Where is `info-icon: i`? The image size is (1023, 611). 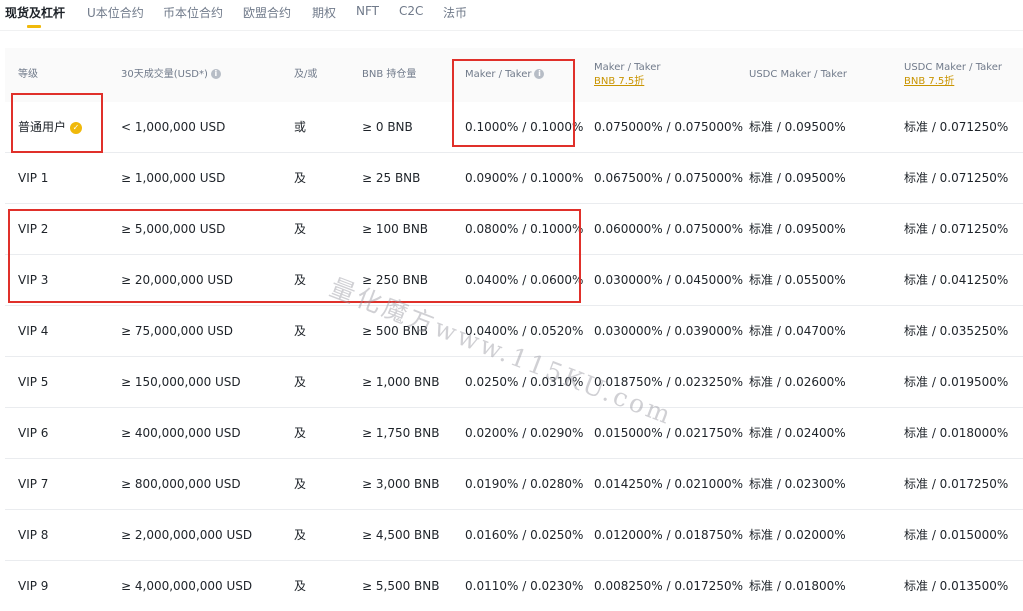
info-icon: i is located at coordinates (215, 74).